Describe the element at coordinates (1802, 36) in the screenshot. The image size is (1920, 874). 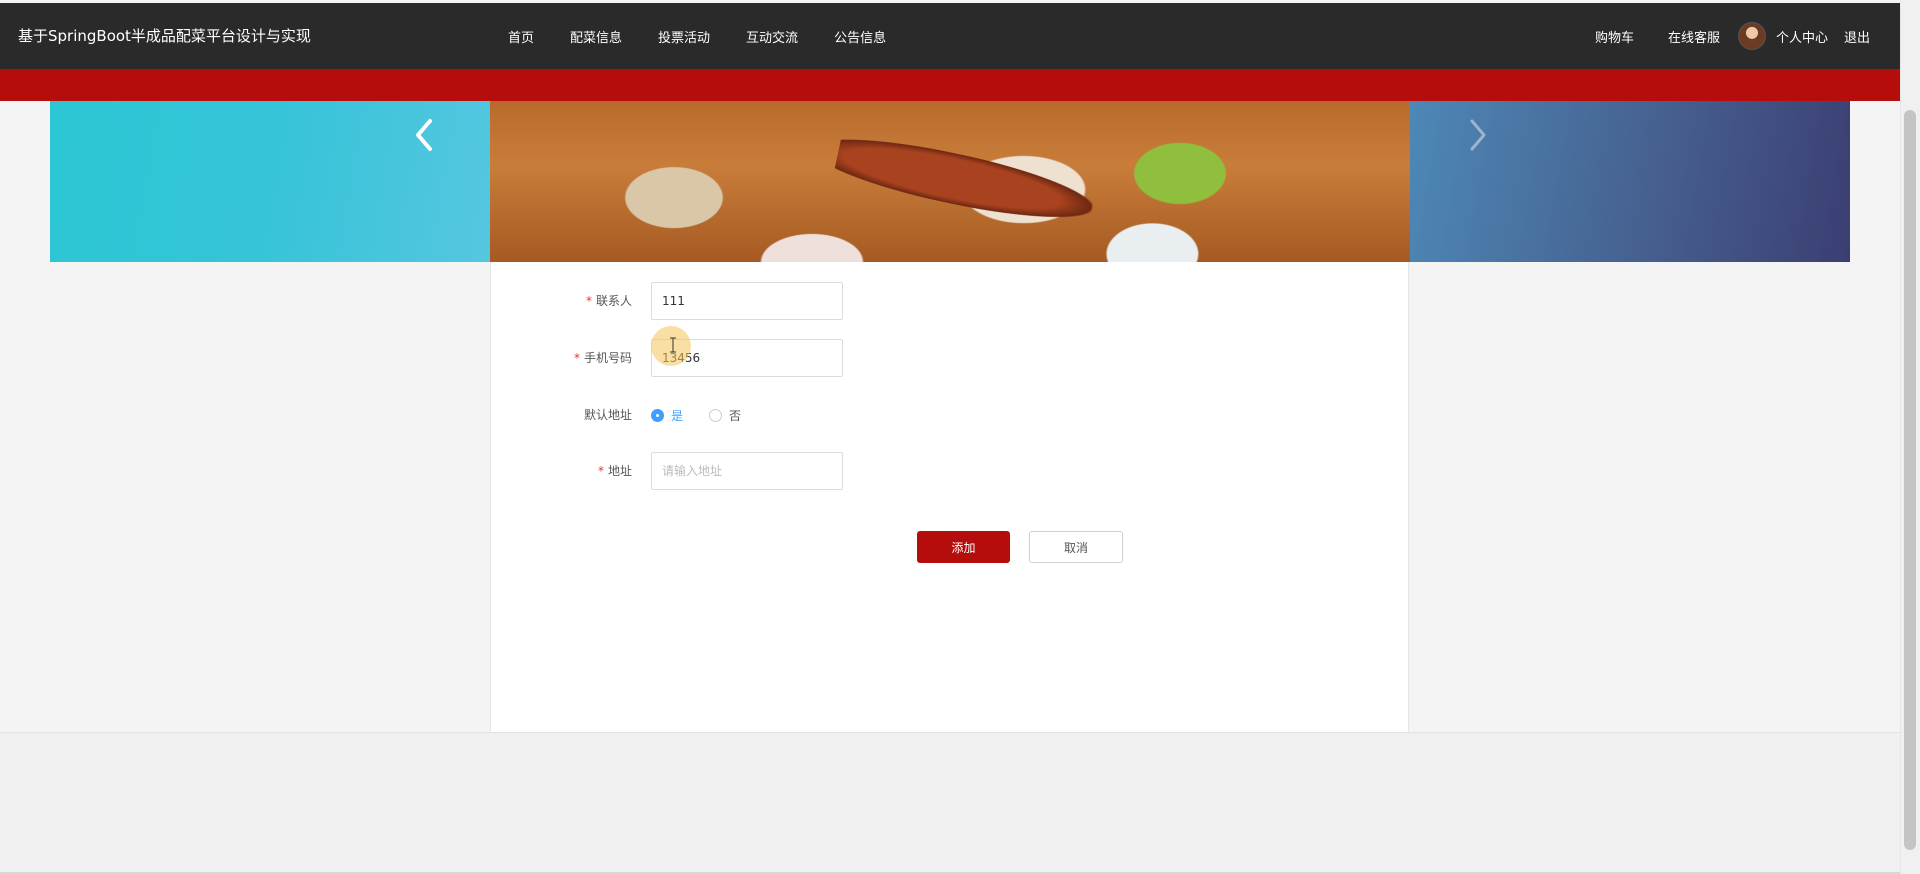
I see `user-center-link: 个人中心` at that location.